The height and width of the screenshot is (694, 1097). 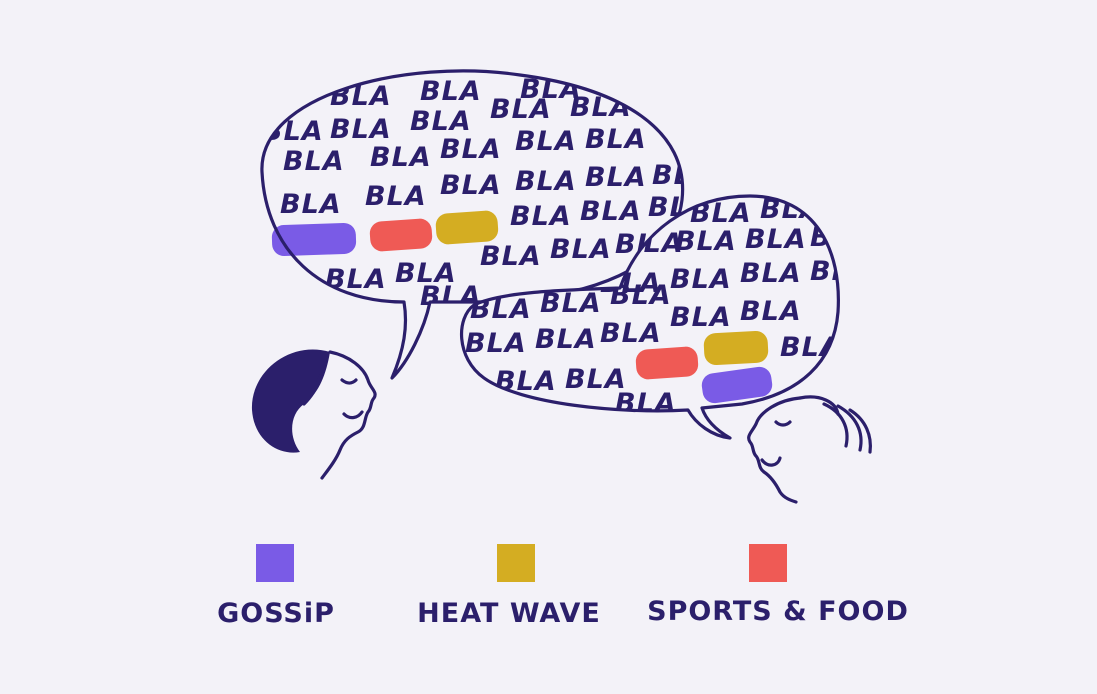 I want to click on left-person-hair, so click(x=290, y=401).